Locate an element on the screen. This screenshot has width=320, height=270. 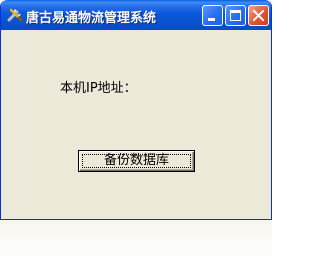
minimize-icon is located at coordinates (211, 19).